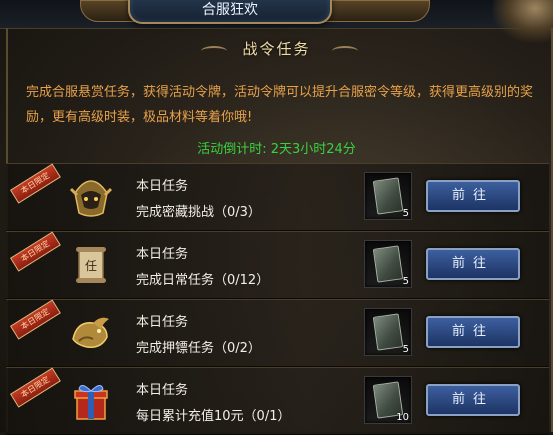  Describe the element at coordinates (91, 401) in the screenshot. I see `gift-box-icon` at that location.